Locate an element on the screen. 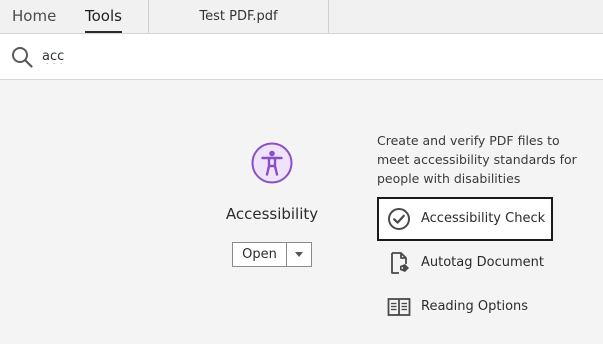 The width and height of the screenshot is (603, 344). search-input is located at coordinates (312, 56).